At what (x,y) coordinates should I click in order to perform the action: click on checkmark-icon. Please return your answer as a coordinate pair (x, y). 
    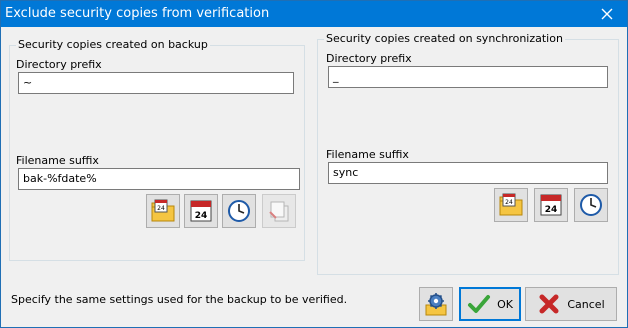
    Looking at the image, I should click on (479, 304).